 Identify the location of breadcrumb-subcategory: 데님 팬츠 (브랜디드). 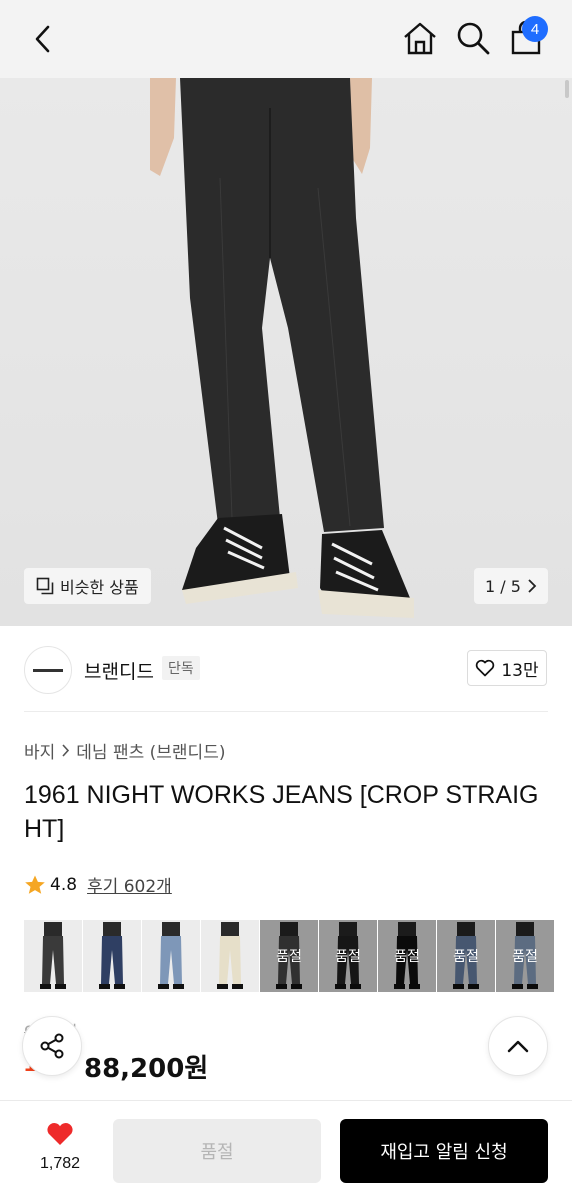
(150, 750).